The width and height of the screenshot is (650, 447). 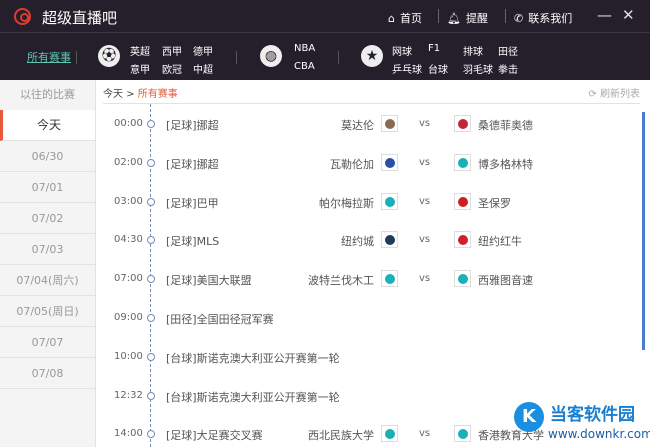 What do you see at coordinates (505, 281) in the screenshot?
I see `away-team: 西雅图音速` at bounding box center [505, 281].